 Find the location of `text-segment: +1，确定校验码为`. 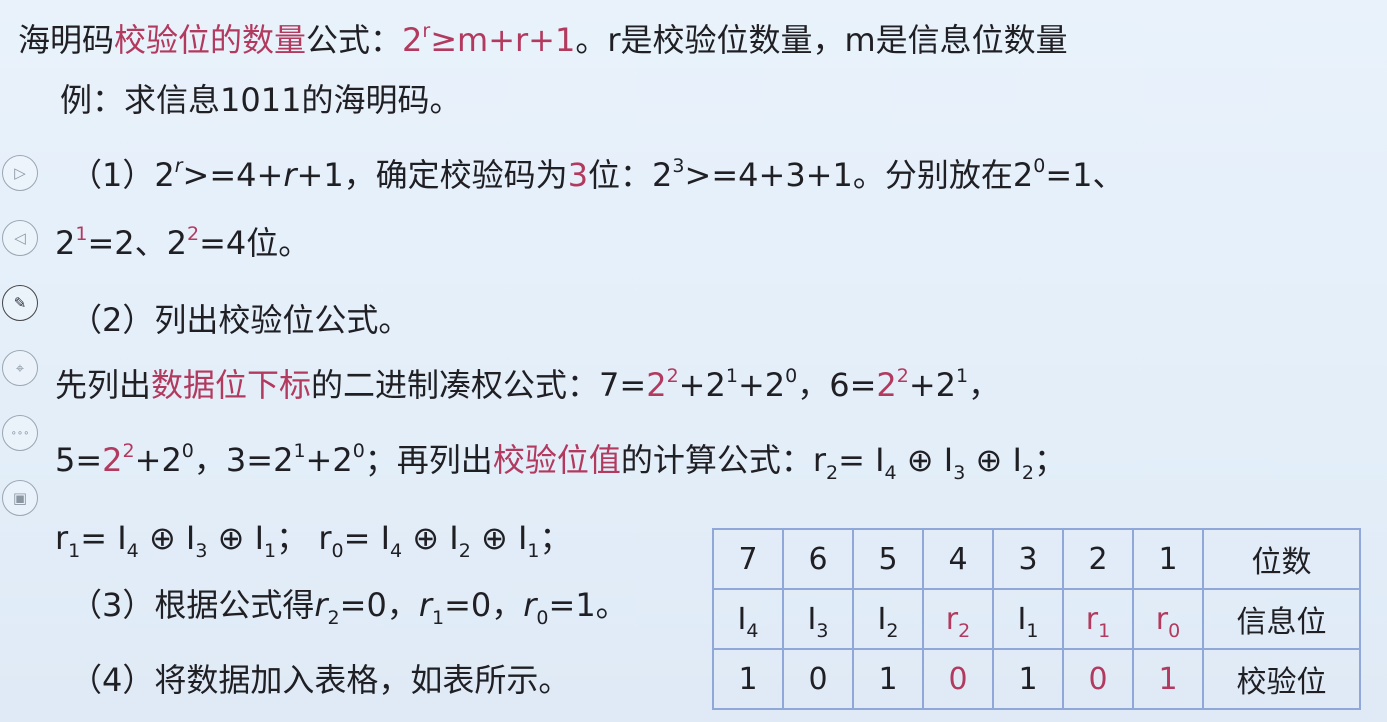

text-segment: +1，确定校验码为 is located at coordinates (432, 175).